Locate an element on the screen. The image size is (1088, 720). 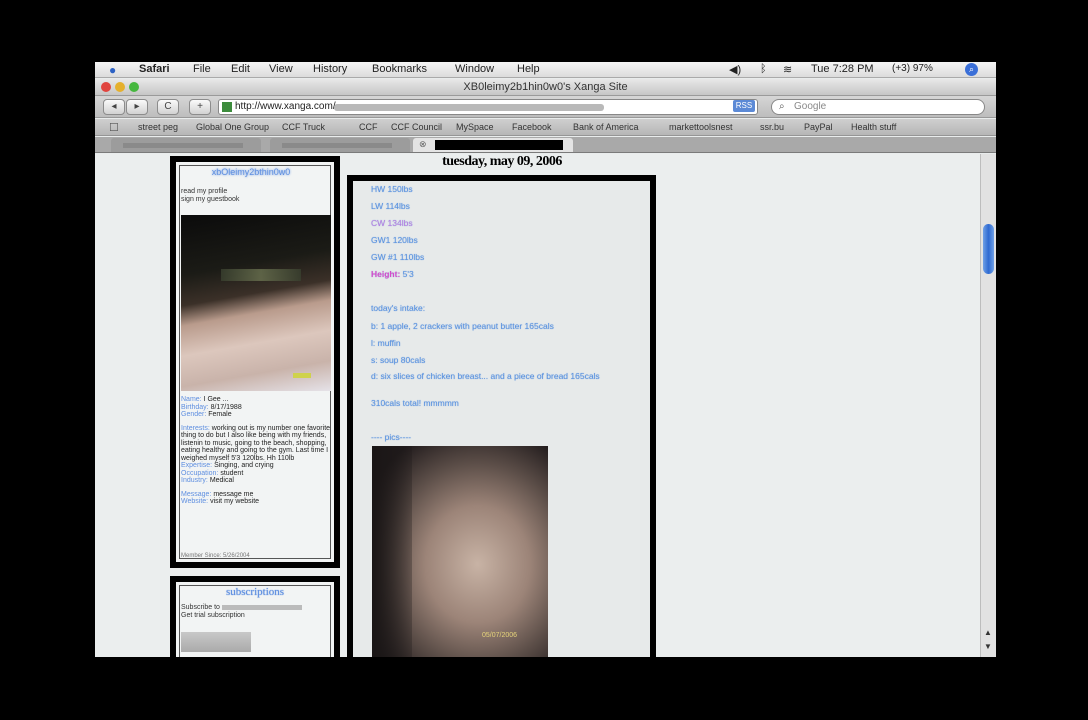
address-url-redacted is located at coordinates (469, 107).